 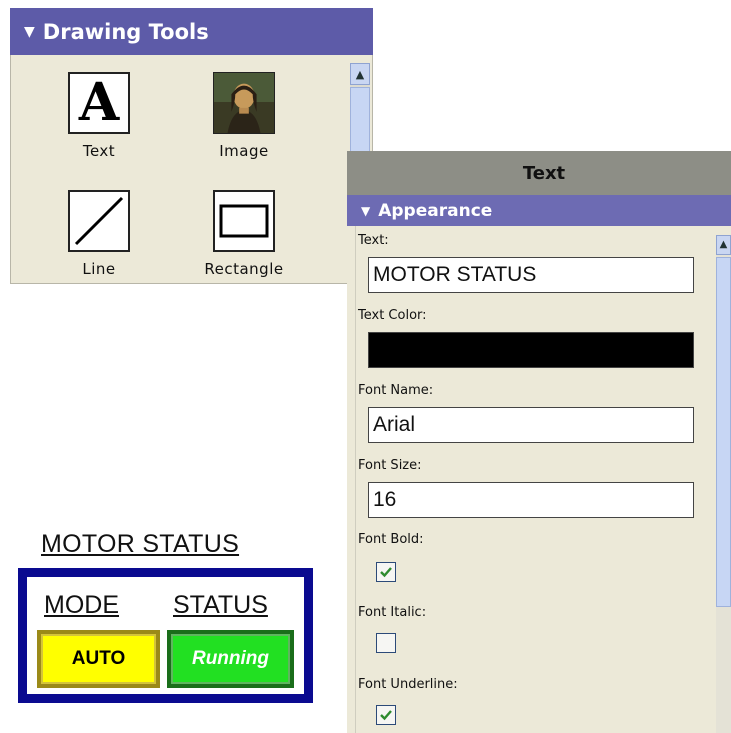 I want to click on font-name-label: Font Name:, so click(x=396, y=390).